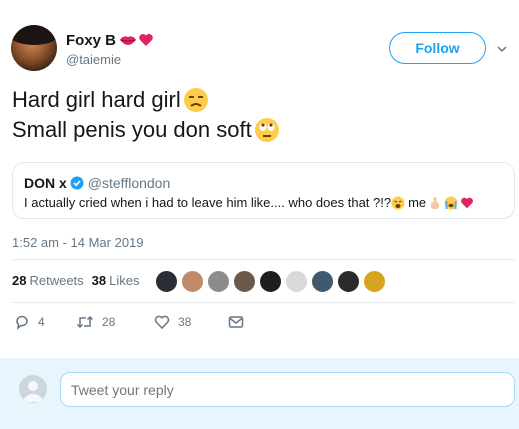 Image resolution: width=519 pixels, height=429 pixels. Describe the element at coordinates (22, 322) in the screenshot. I see `reply-icon` at that location.